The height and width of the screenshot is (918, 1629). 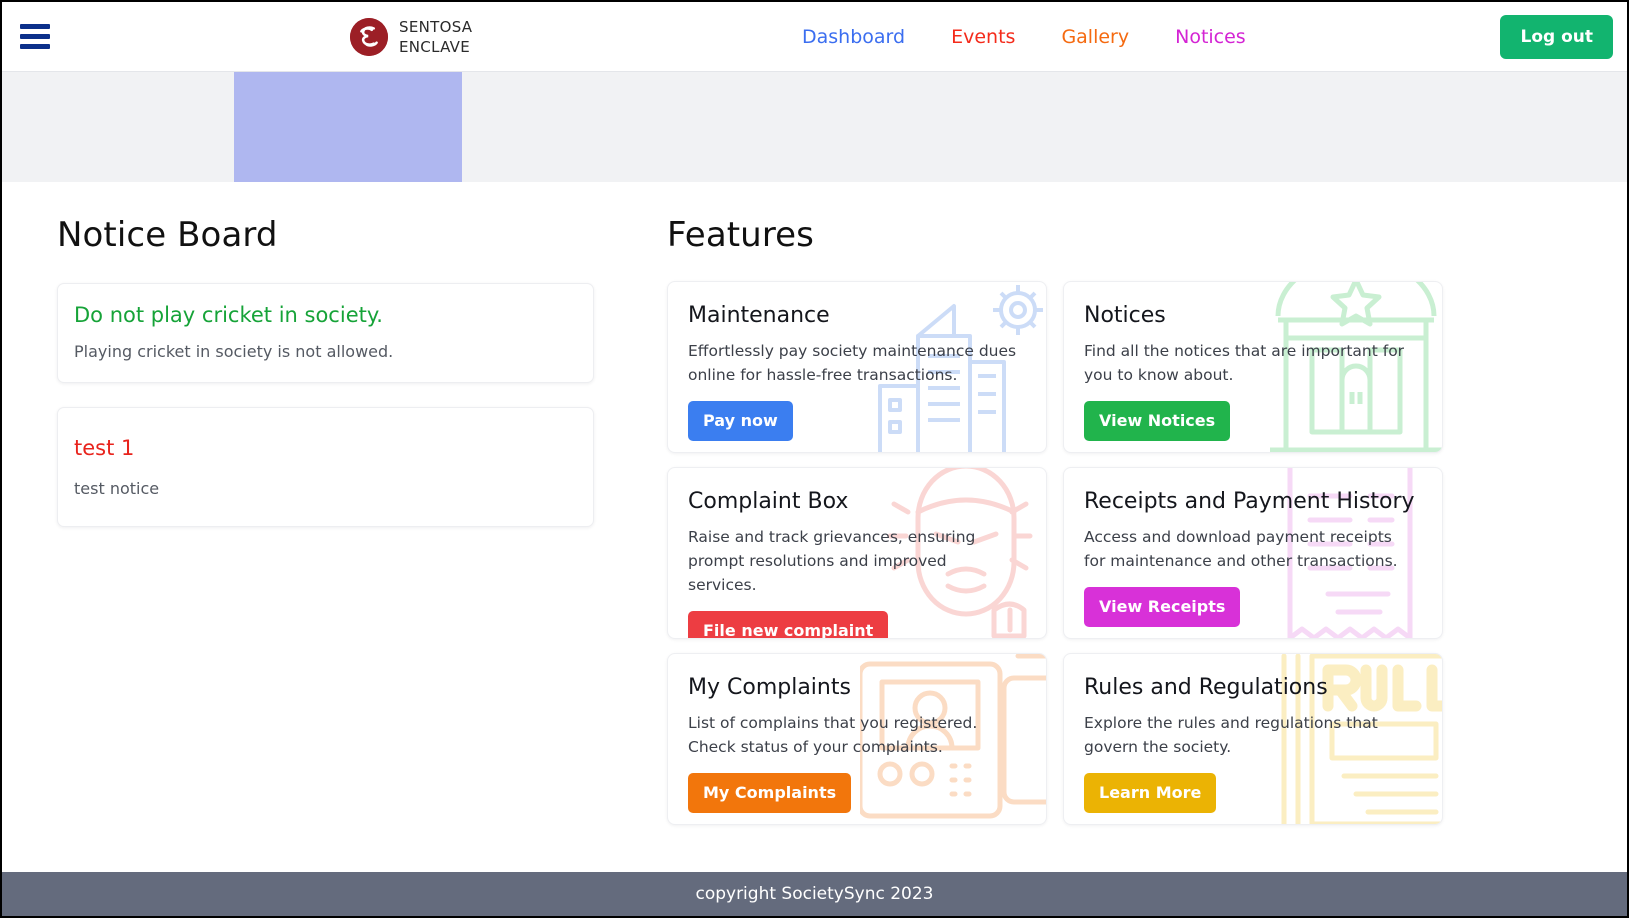 I want to click on learn-more-button: Learn More, so click(x=1150, y=793).